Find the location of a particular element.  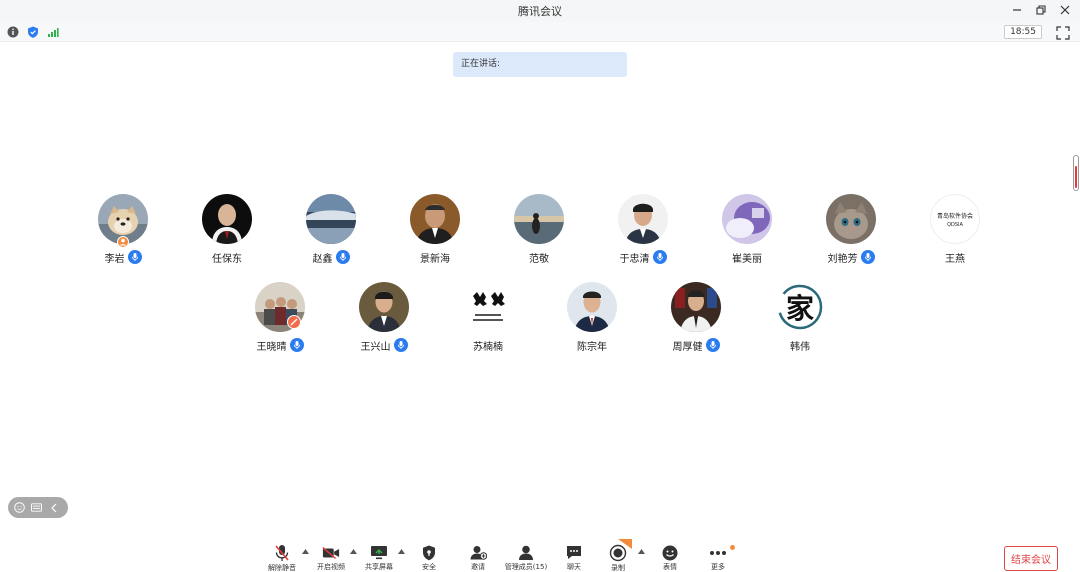

participant-name-row: 范敬 is located at coordinates (539, 257).